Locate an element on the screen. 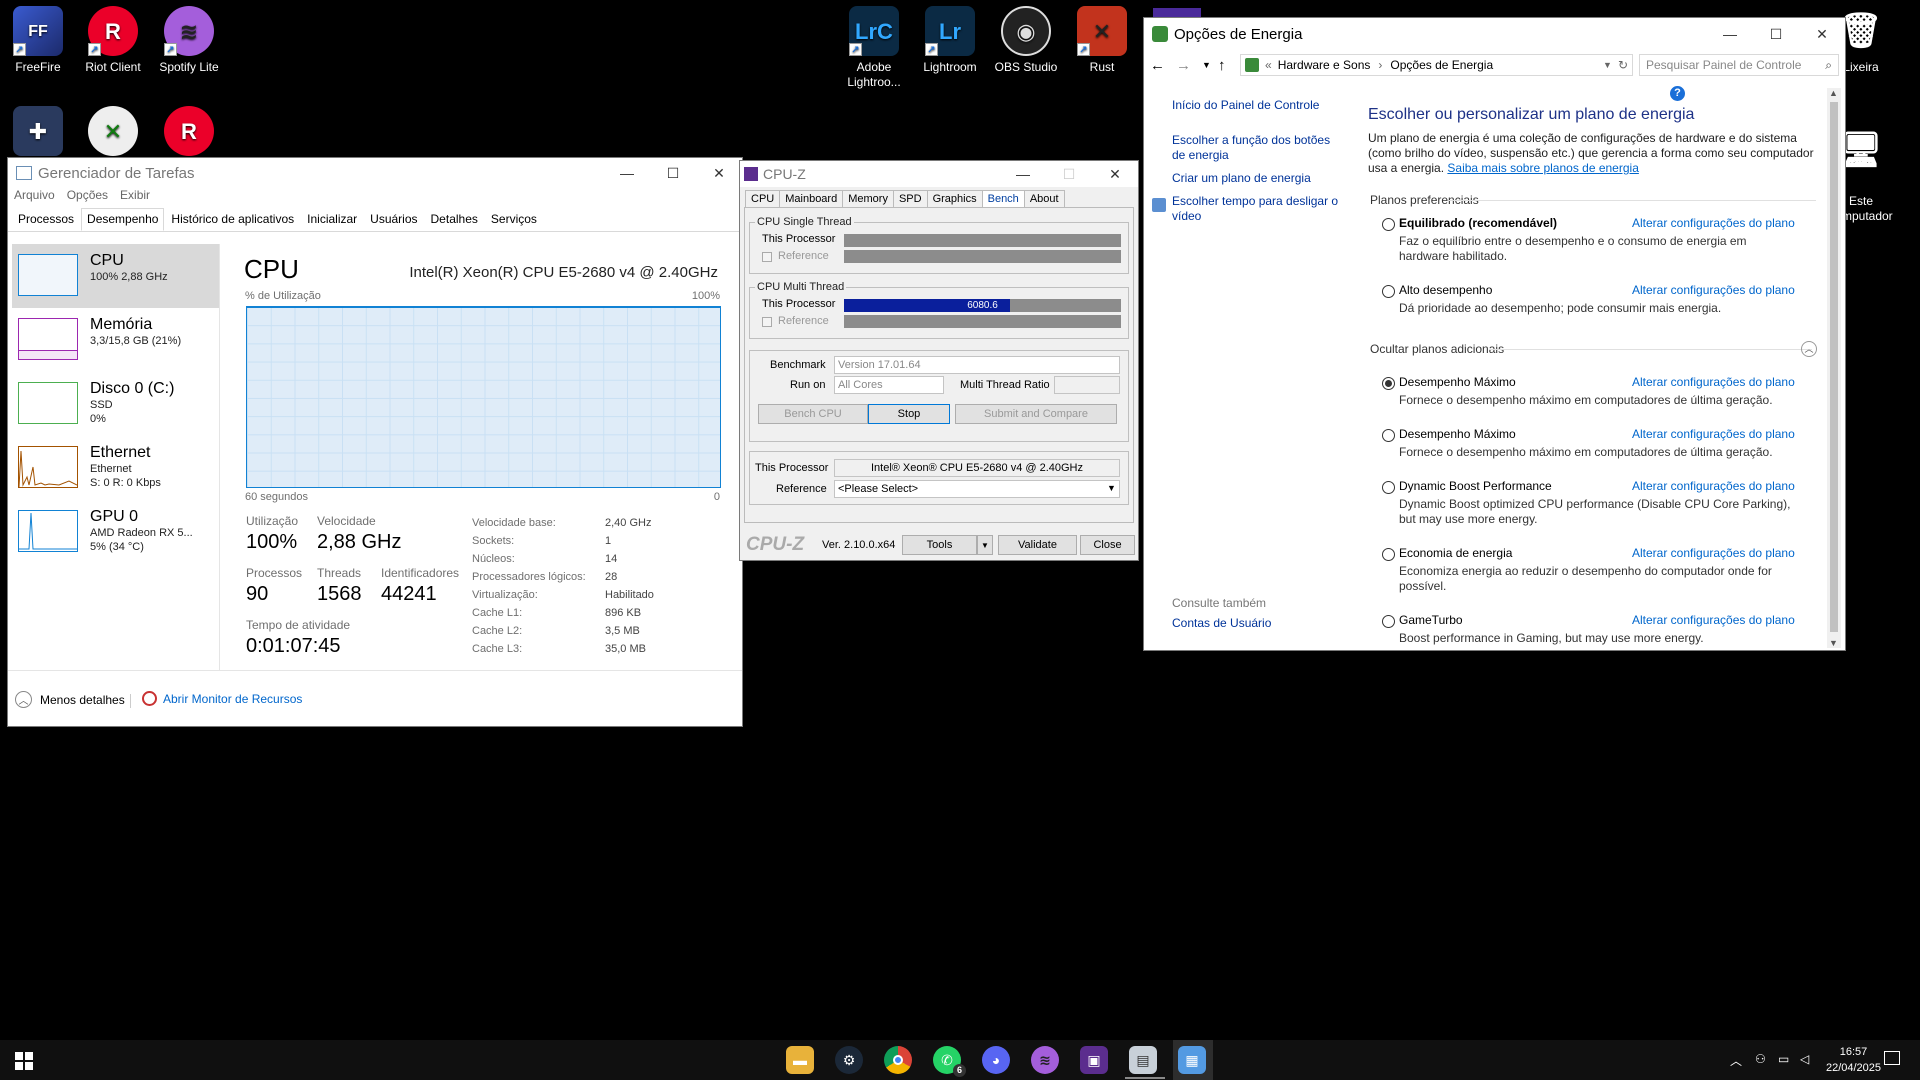  scrollbar: ▲ ▼ is located at coordinates (1834, 368).